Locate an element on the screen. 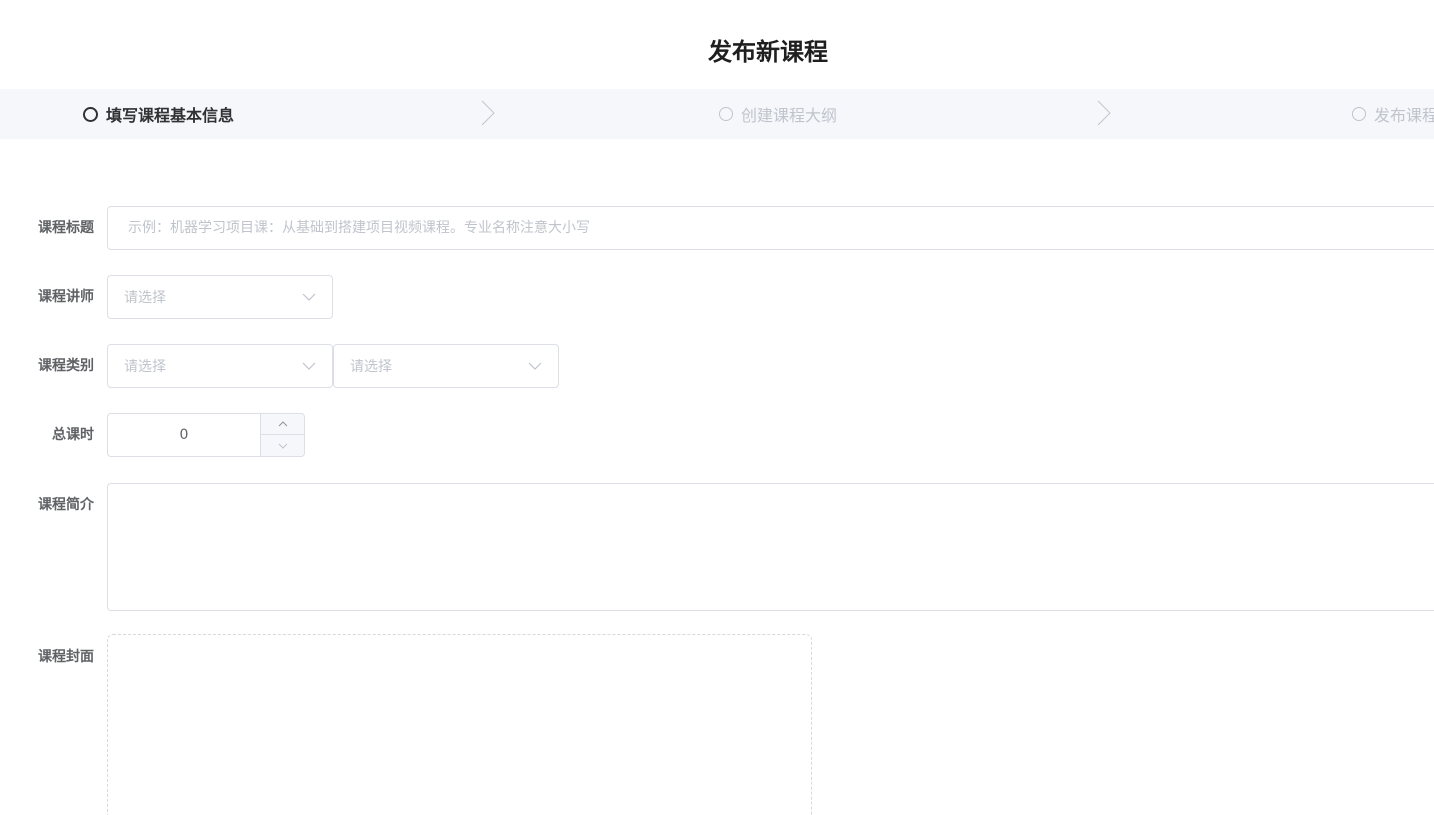 Image resolution: width=1434 pixels, height=815 pixels. teacher-select: 请选择 is located at coordinates (220, 297).